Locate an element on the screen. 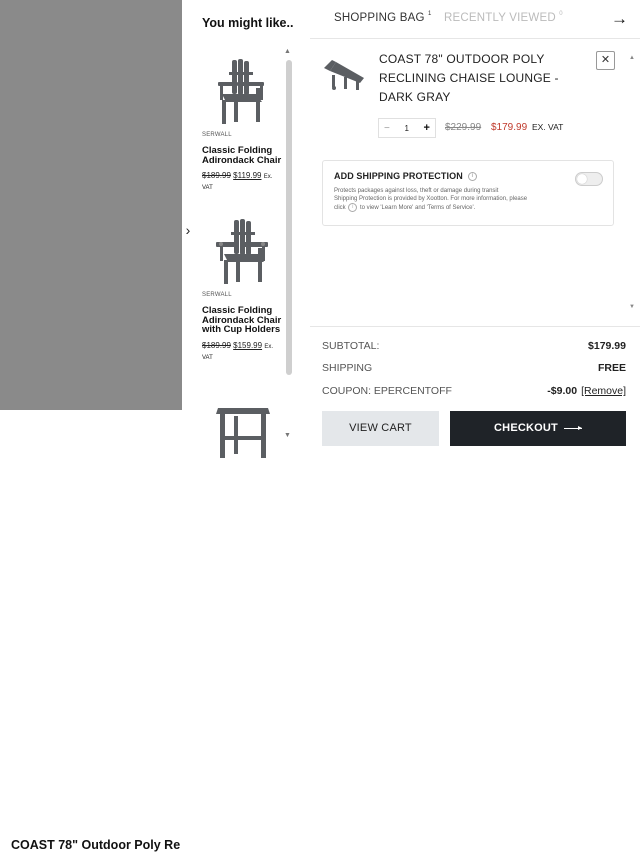  remove-coupon-link: [Remove] is located at coordinates (603, 391).